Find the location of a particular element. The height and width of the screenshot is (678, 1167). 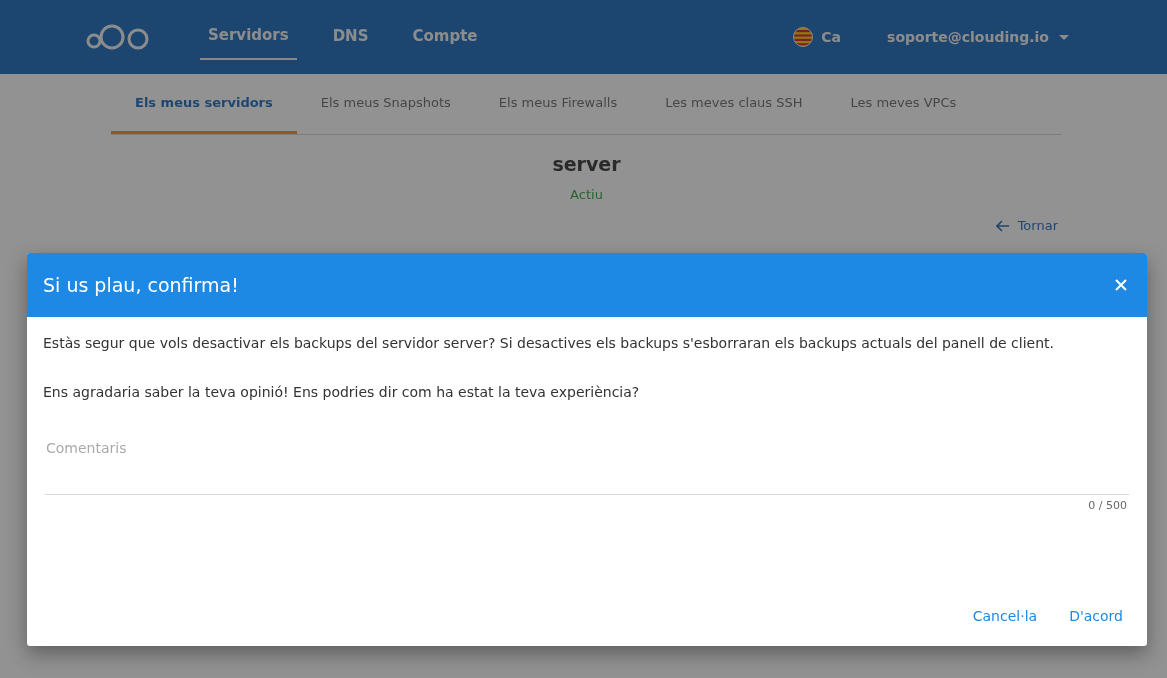

section-tab: Els meus Snapshots is located at coordinates (385, 104).